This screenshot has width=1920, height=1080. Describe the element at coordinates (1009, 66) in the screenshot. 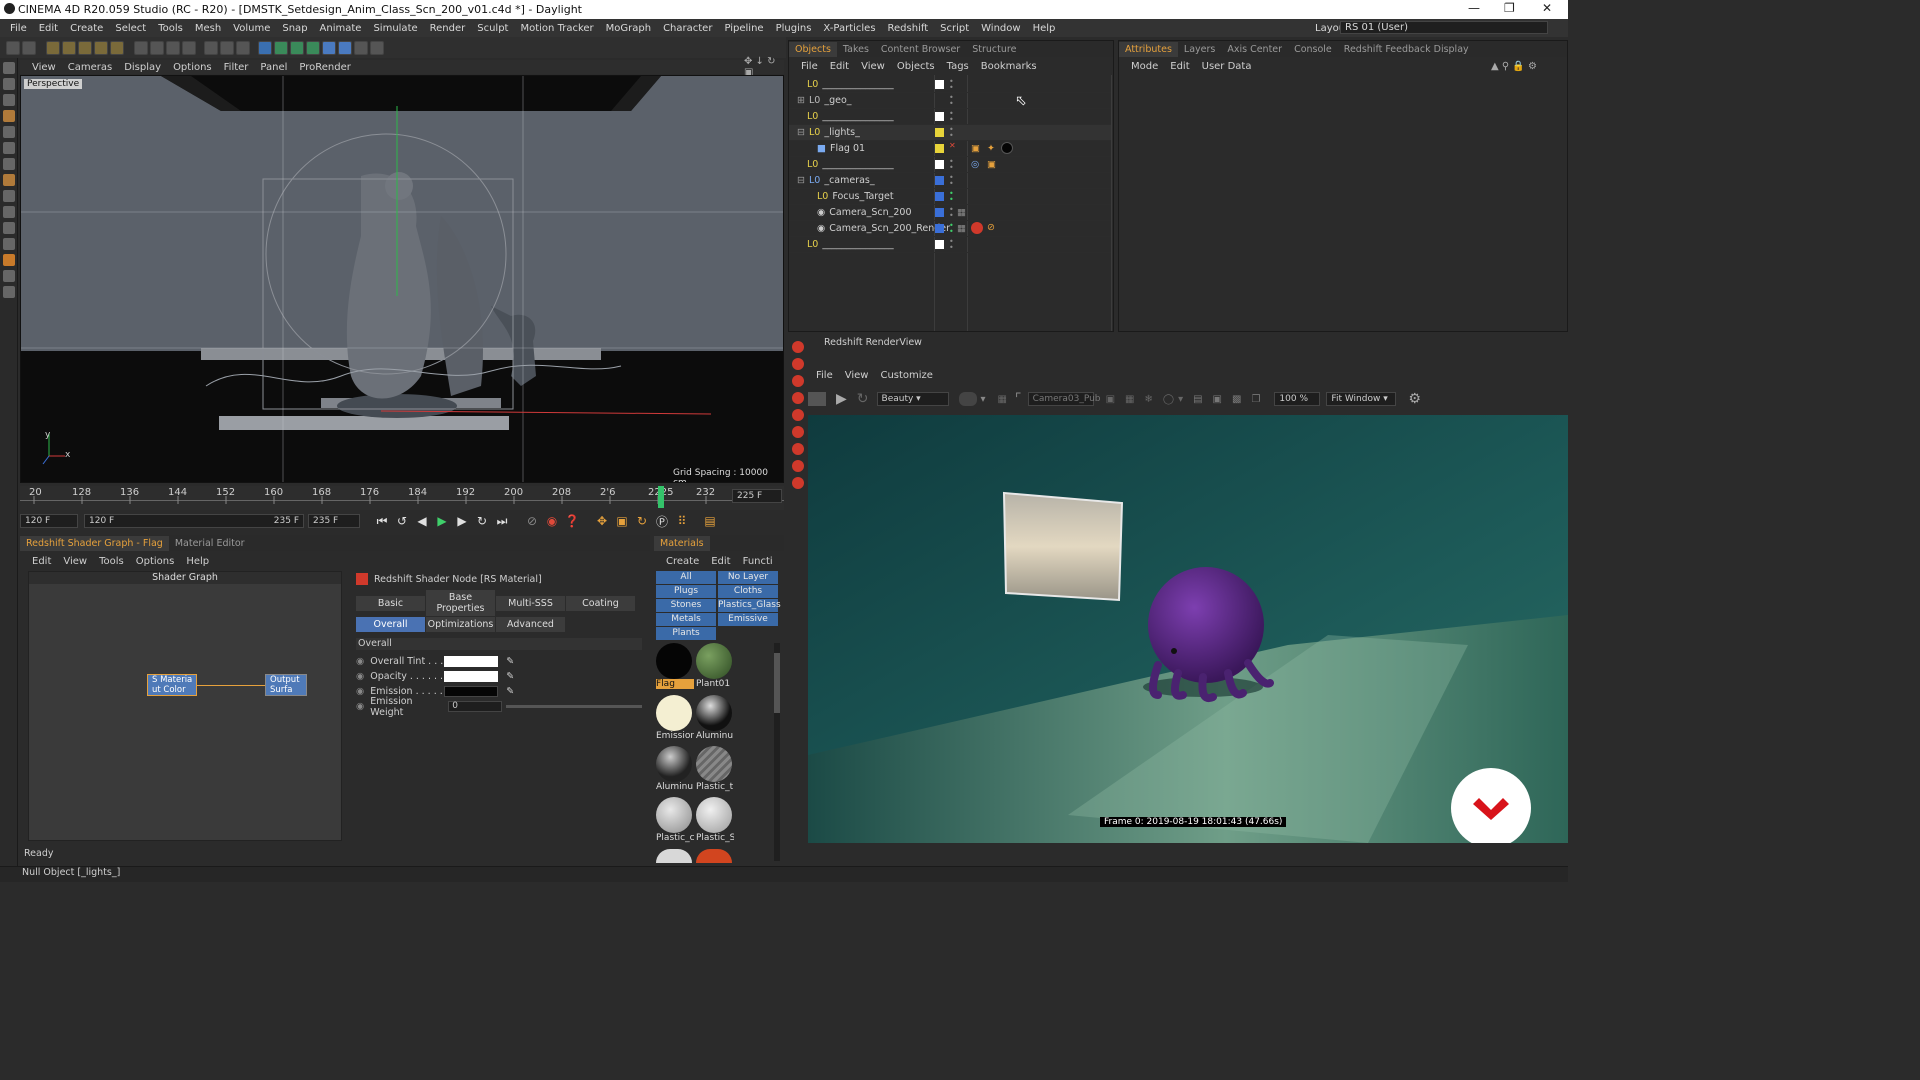

I see `obj-menu-bookmarks: Bookmarks` at that location.